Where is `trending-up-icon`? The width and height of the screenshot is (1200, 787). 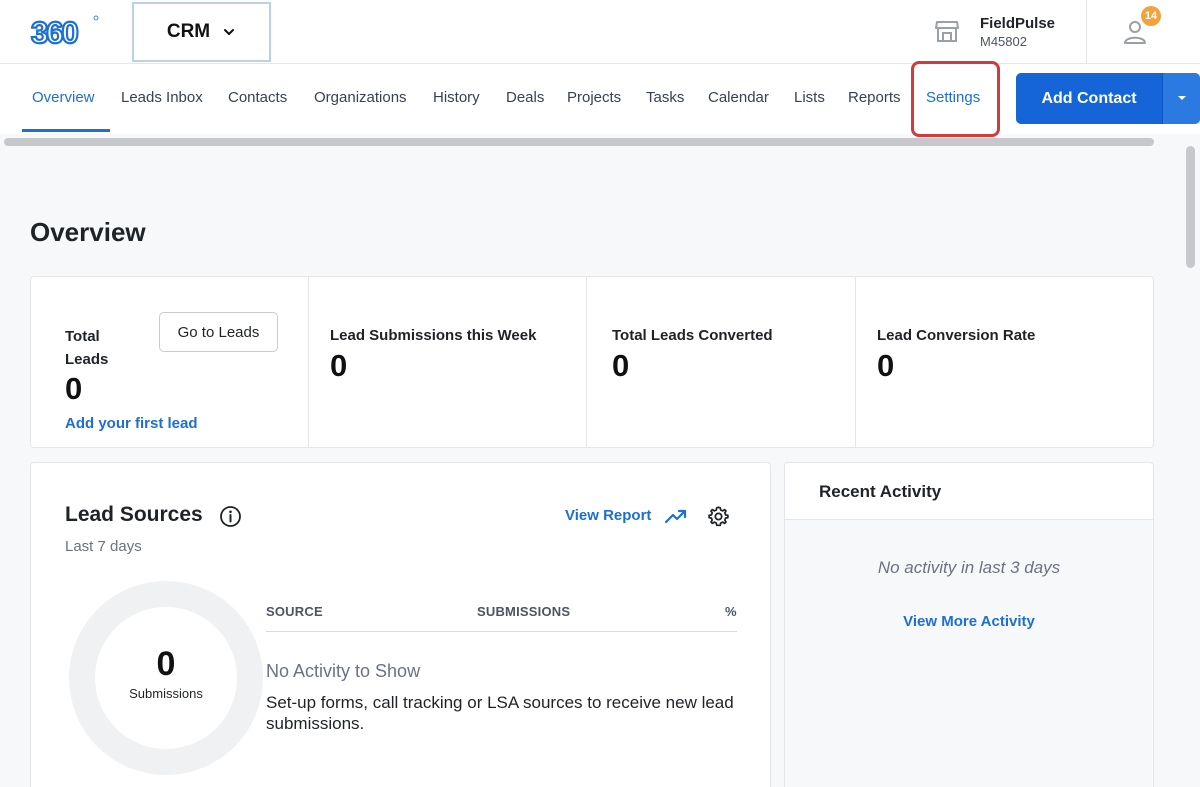 trending-up-icon is located at coordinates (676, 516).